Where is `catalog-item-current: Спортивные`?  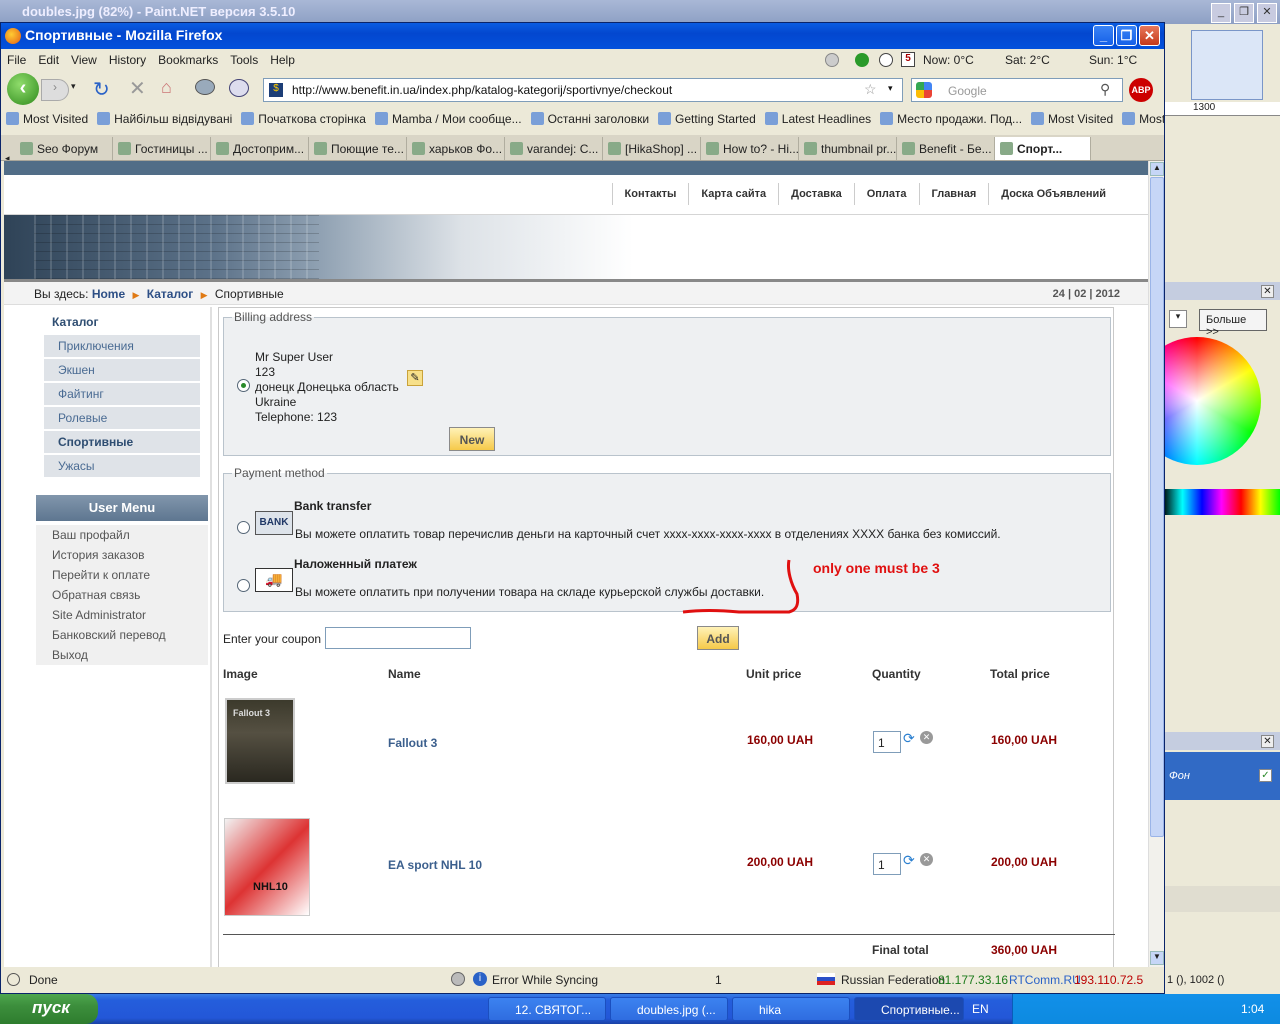 catalog-item-current: Спортивные is located at coordinates (122, 442).